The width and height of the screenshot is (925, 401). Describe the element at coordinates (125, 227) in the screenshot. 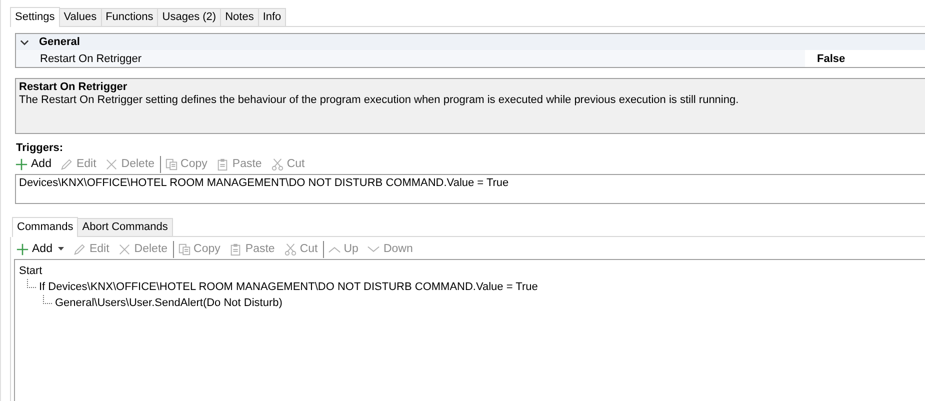

I see `tab: Abort Commands` at that location.